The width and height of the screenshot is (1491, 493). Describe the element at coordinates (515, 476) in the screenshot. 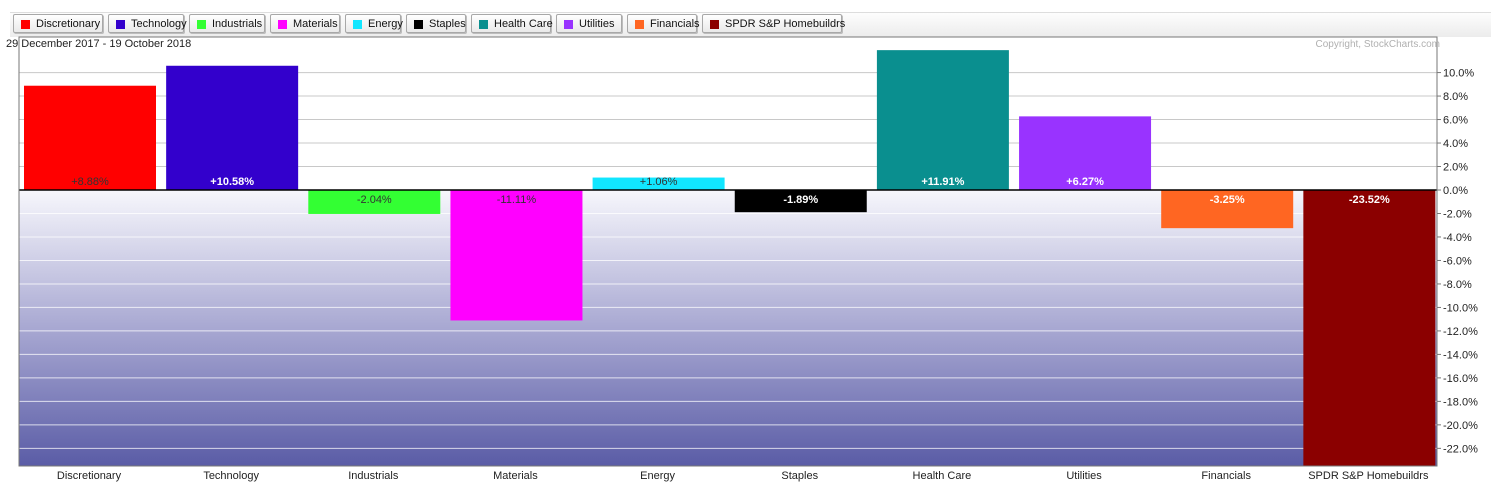

I see `x-tick-label: Materials` at that location.